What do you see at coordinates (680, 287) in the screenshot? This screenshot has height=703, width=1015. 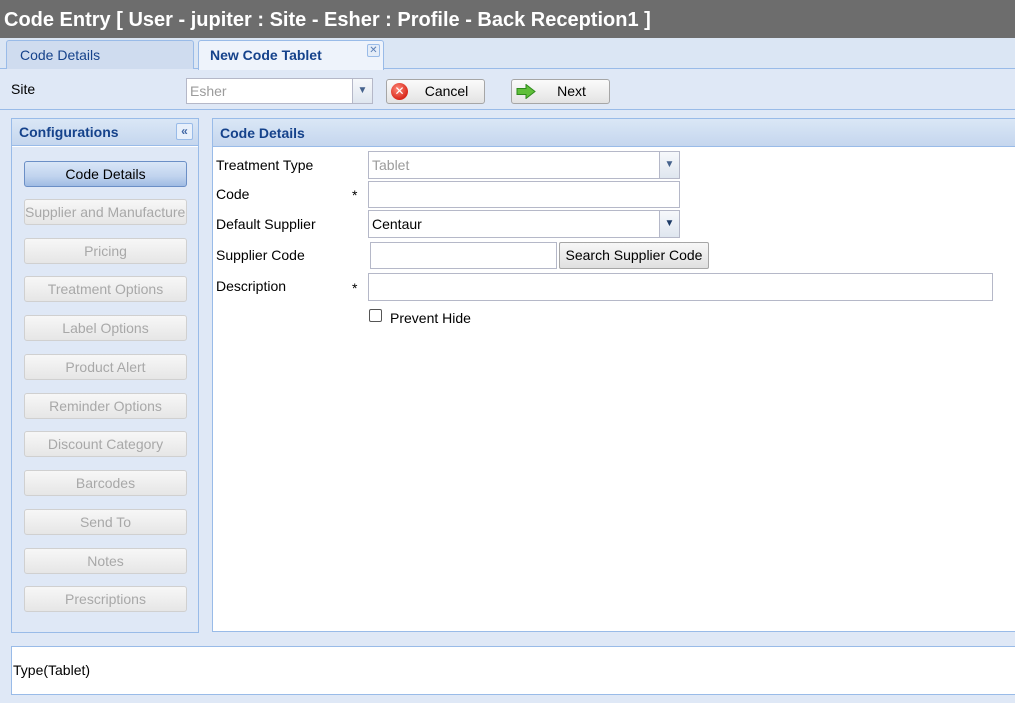 I see `description-input` at bounding box center [680, 287].